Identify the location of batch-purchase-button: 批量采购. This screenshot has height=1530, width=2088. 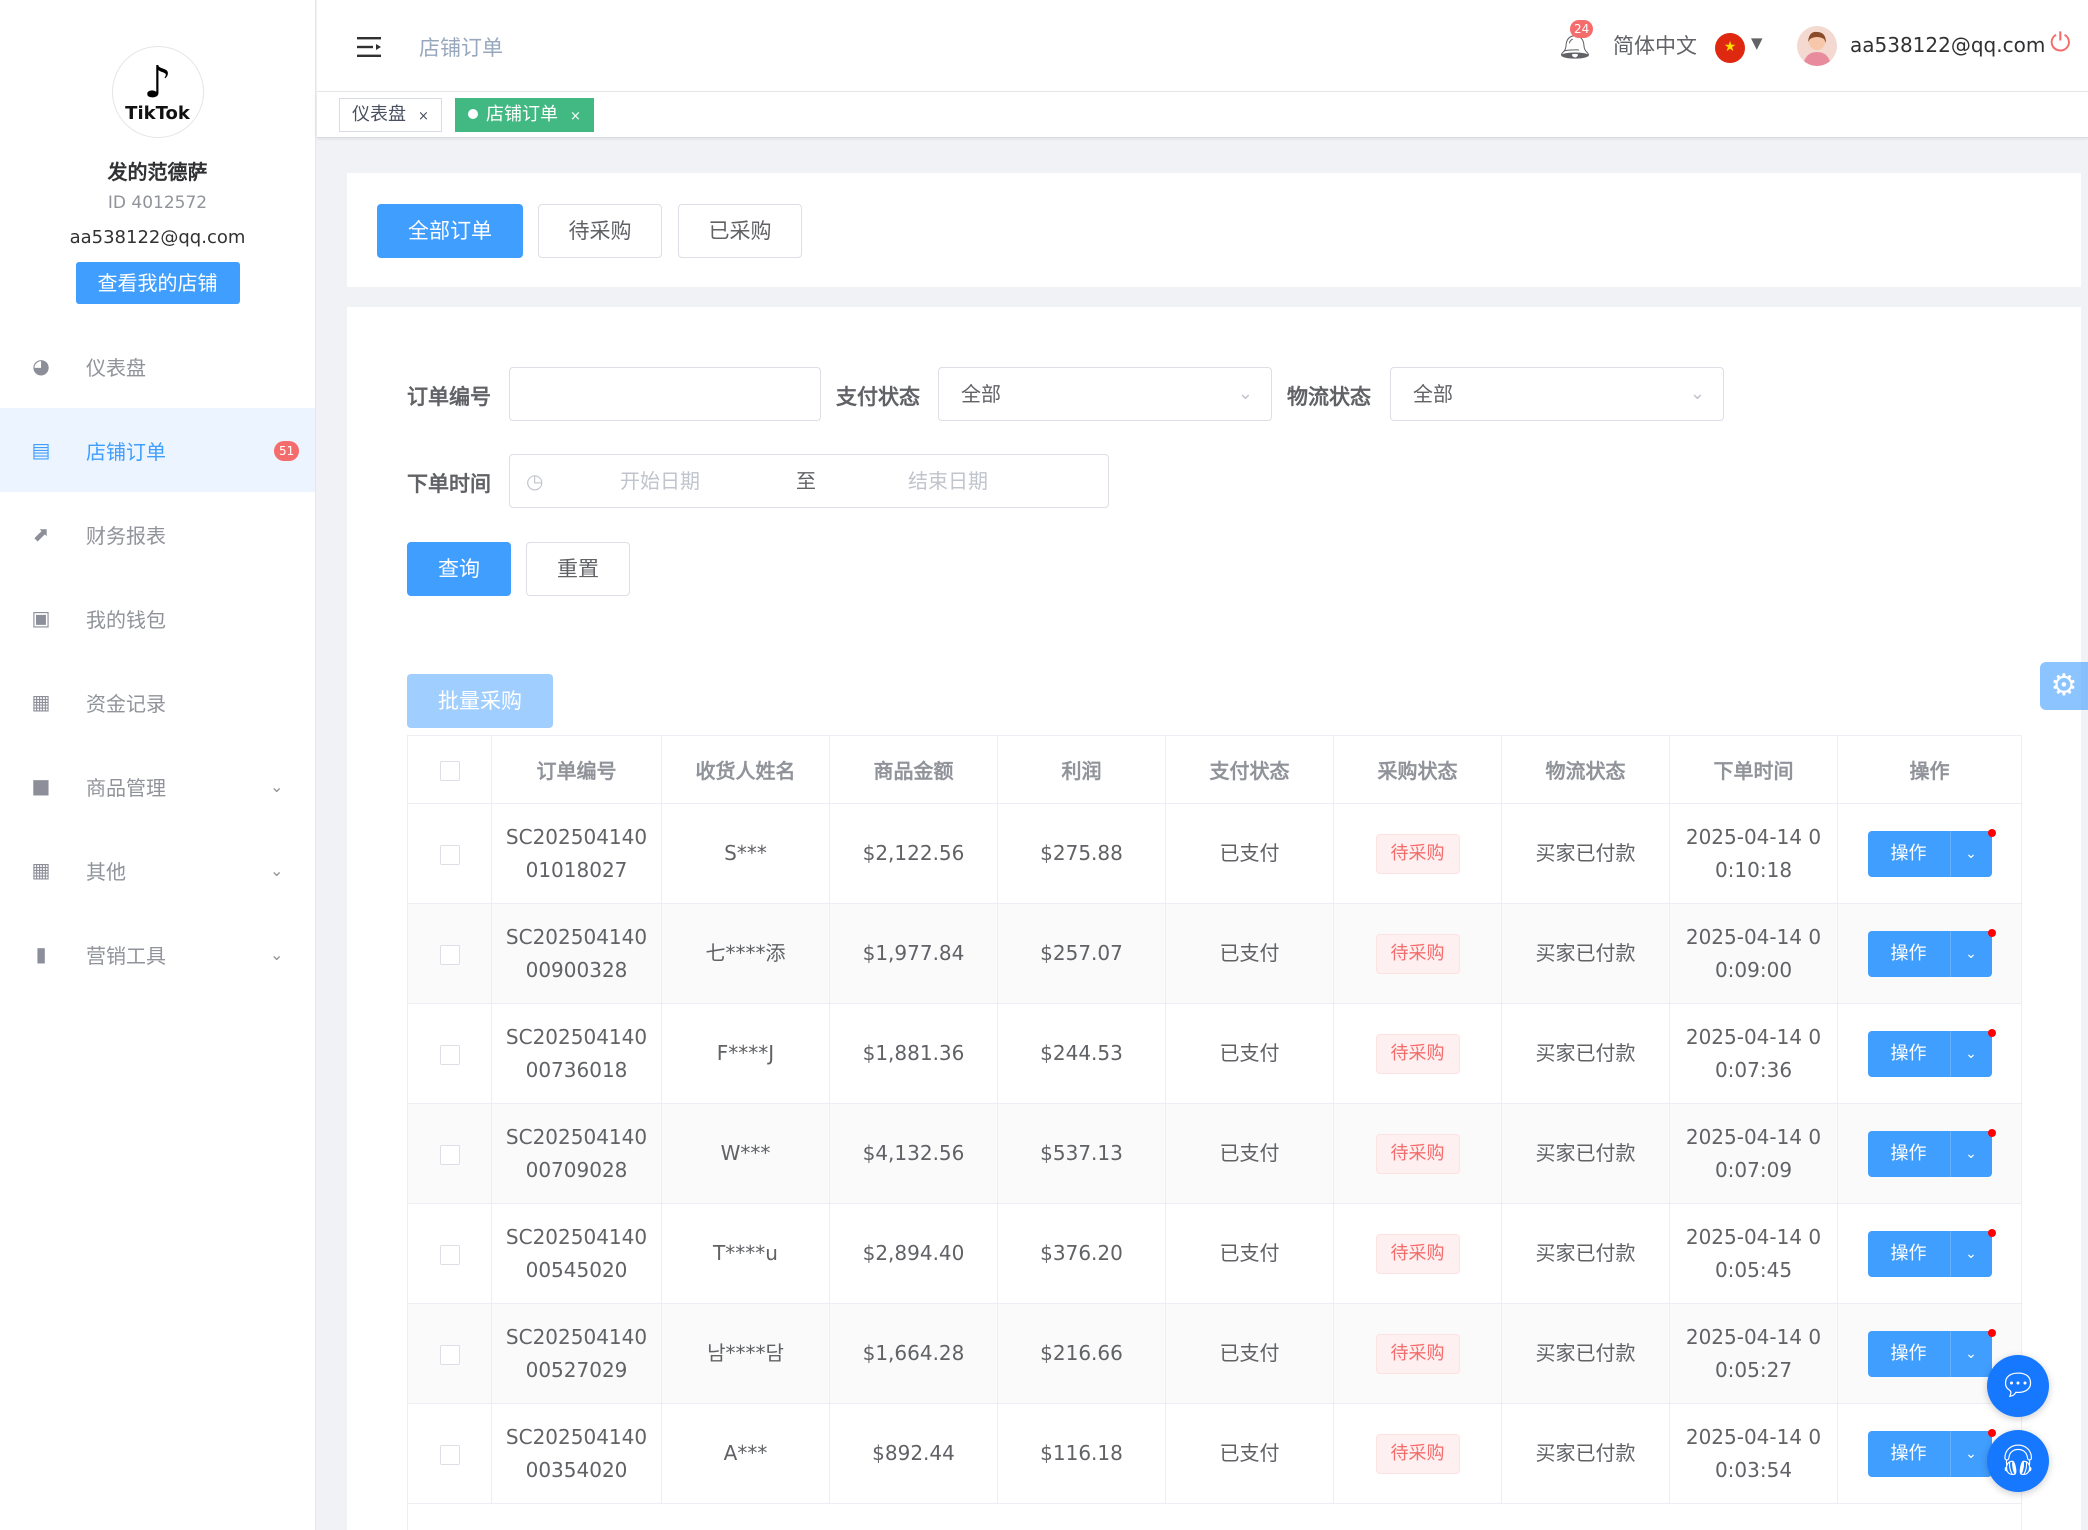
(480, 701).